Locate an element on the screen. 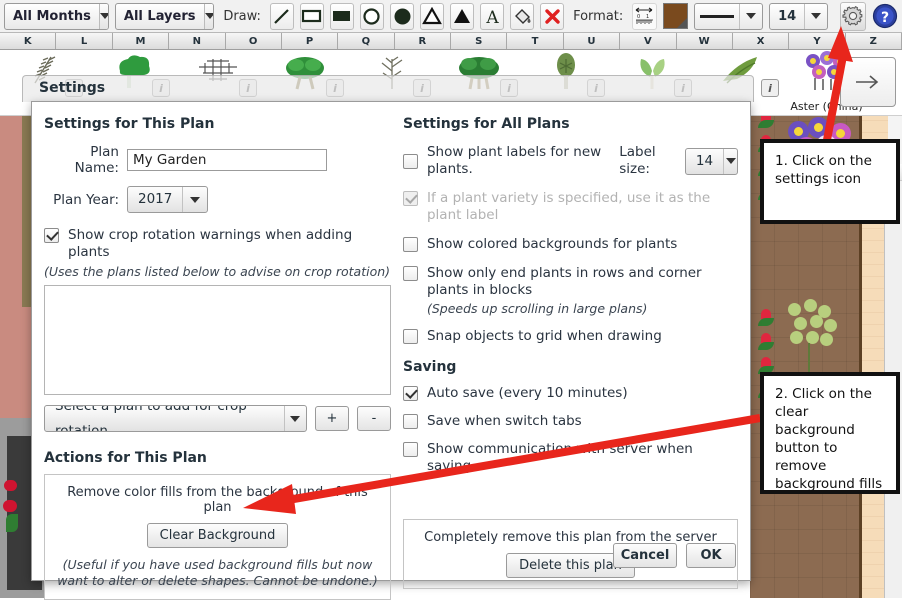  circle-outline-tool-button is located at coordinates (371, 16).